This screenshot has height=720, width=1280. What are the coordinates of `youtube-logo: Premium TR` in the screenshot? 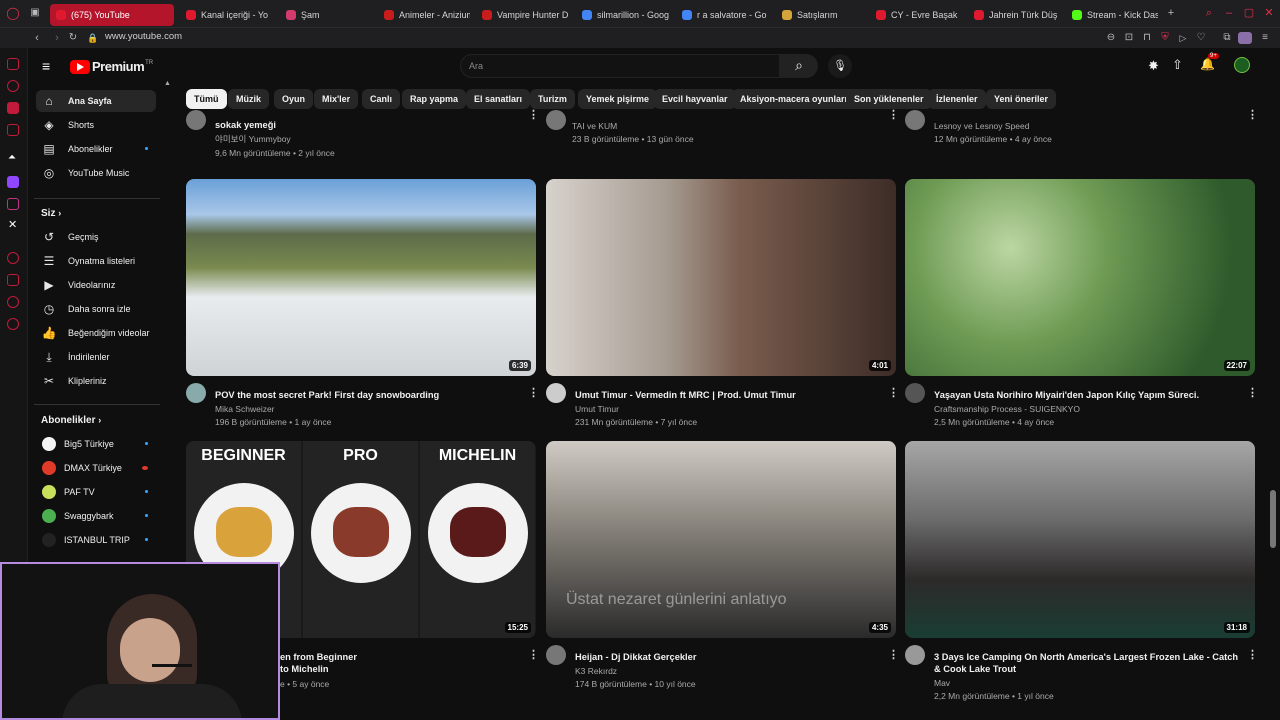 It's located at (111, 66).